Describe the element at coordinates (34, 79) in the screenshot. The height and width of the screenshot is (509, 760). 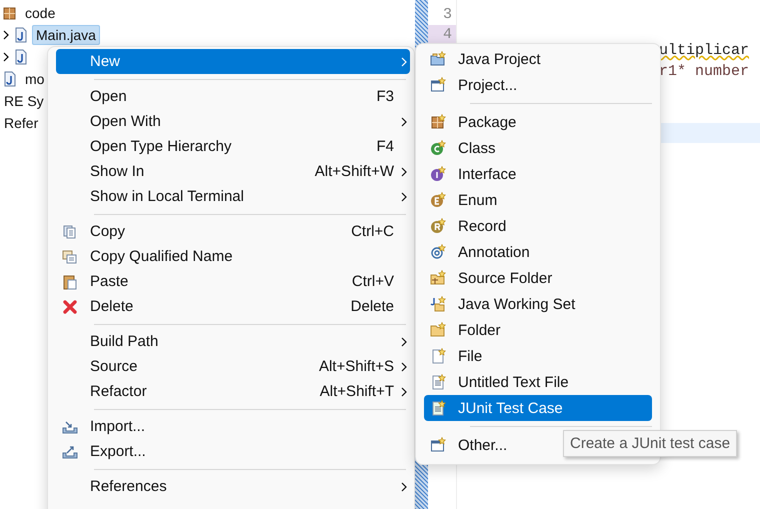
I see `tree-item: mo` at that location.